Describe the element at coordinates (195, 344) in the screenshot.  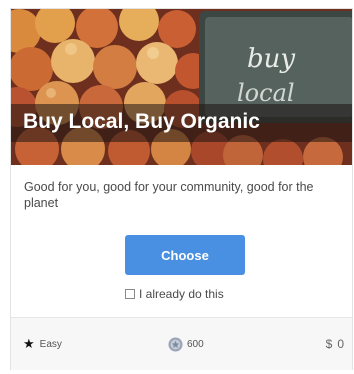
I see `points-value: 600` at that location.